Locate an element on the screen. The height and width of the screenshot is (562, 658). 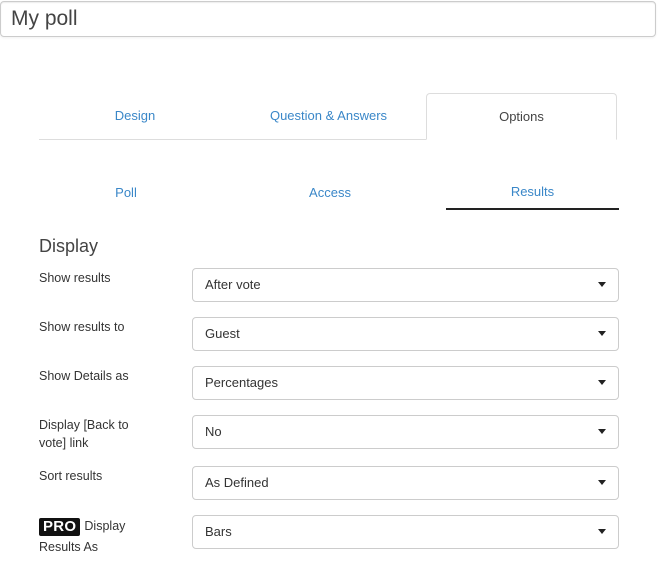
show-details-as-label: Show Details as is located at coordinates (84, 376).